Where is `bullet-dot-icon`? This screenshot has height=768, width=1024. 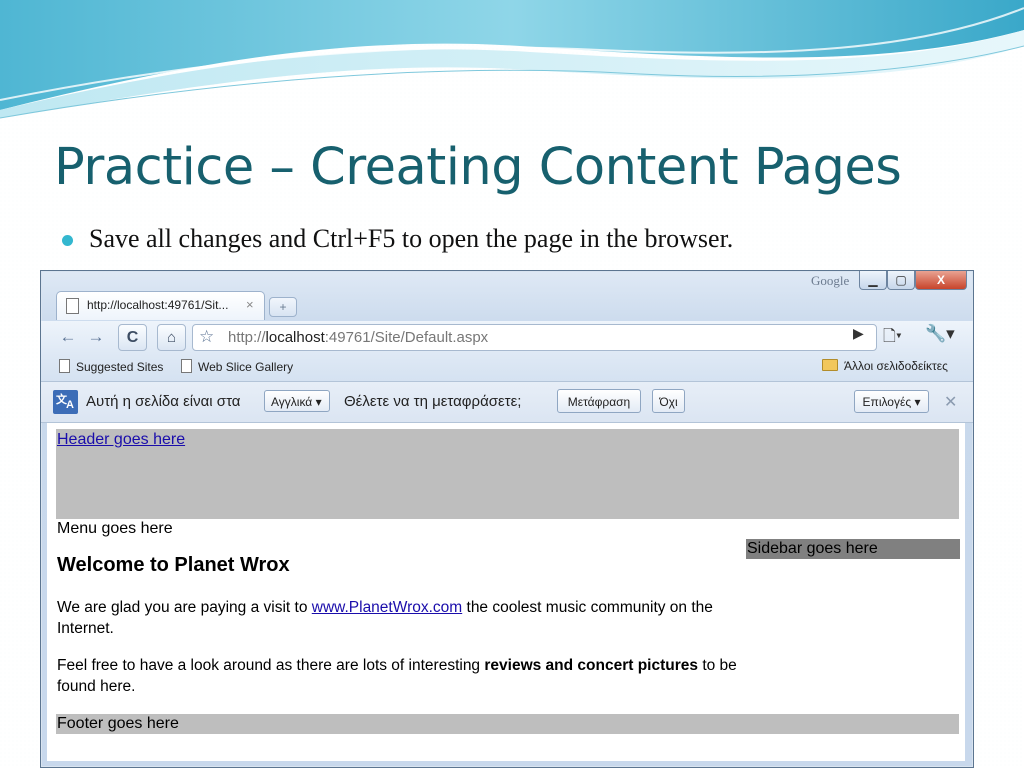
bullet-dot-icon is located at coordinates (67, 240).